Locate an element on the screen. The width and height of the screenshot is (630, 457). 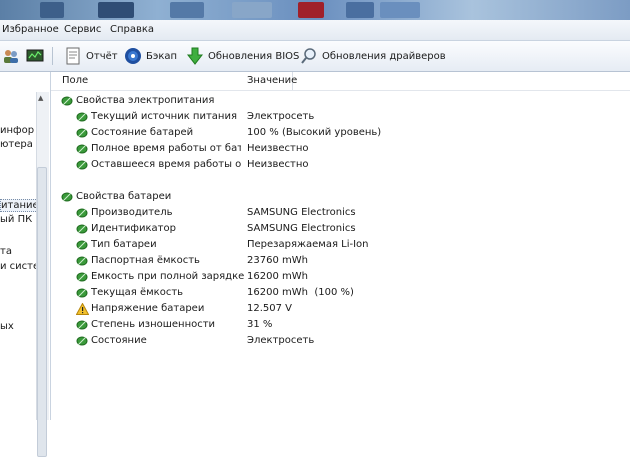
group-title: Свойства батареи is located at coordinates (124, 196).